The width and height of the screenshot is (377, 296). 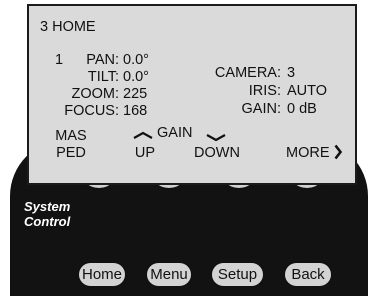 What do you see at coordinates (71, 136) in the screenshot?
I see `softkey-mas-label: MAS` at bounding box center [71, 136].